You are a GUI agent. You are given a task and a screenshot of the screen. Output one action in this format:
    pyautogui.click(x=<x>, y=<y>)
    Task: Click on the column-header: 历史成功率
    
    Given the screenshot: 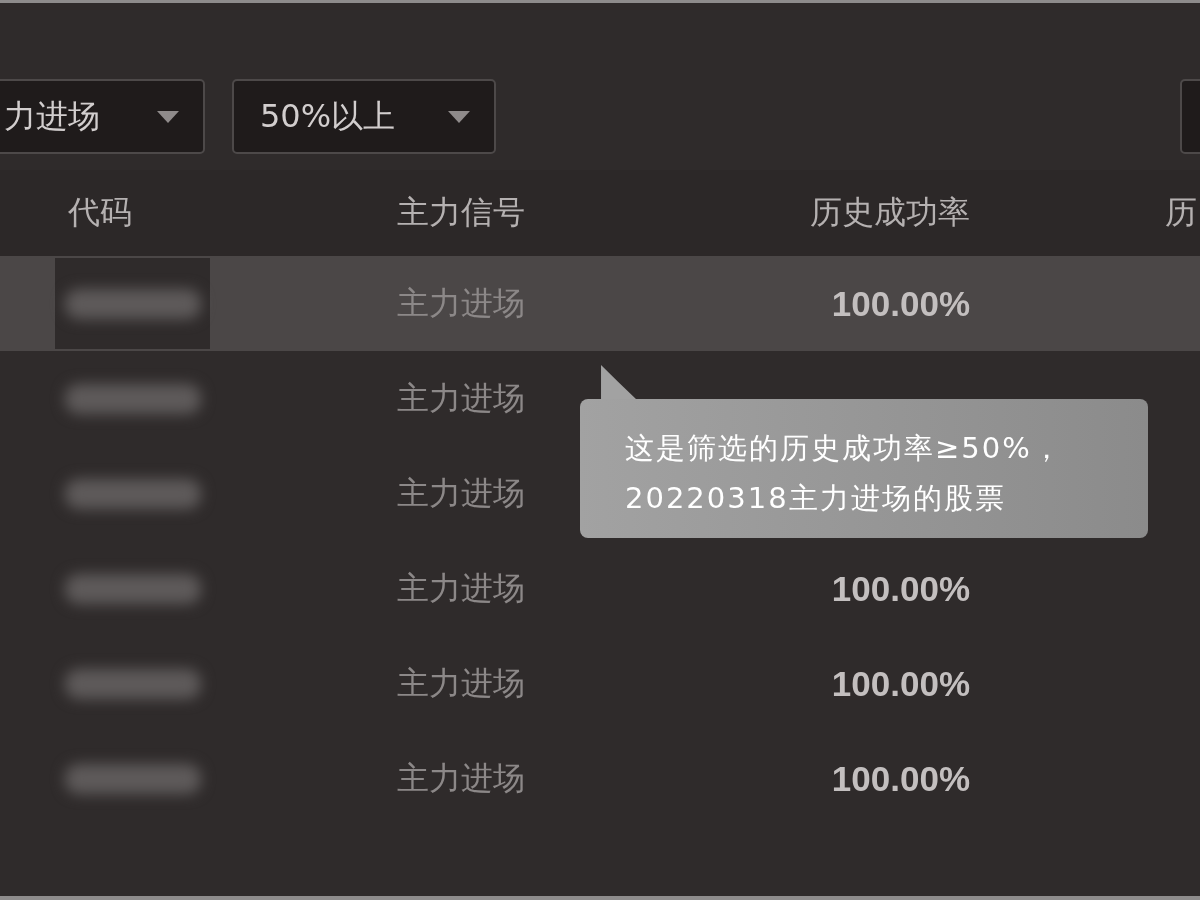 What is the action you would take?
    pyautogui.click(x=890, y=212)
    